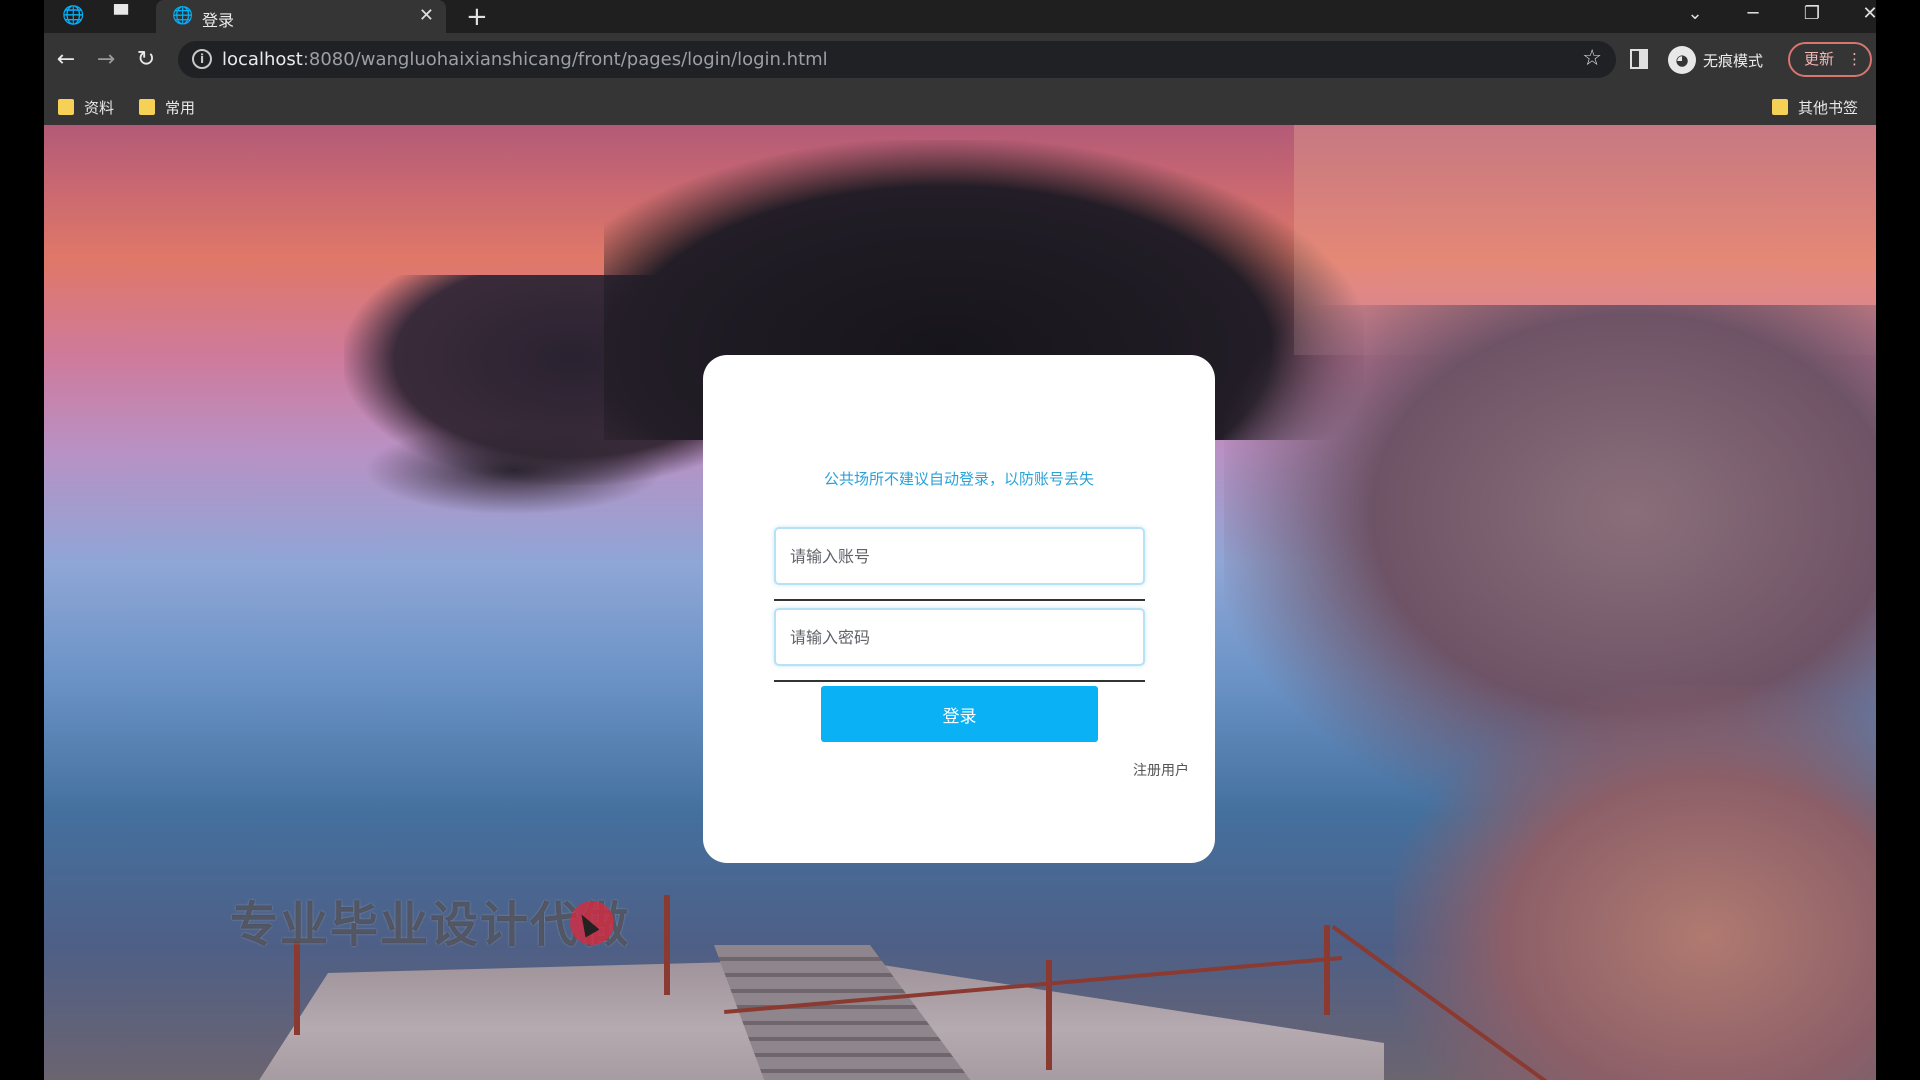 This screenshot has width=1920, height=1080. Describe the element at coordinates (477, 17) in the screenshot. I see `plus-icon: +` at that location.